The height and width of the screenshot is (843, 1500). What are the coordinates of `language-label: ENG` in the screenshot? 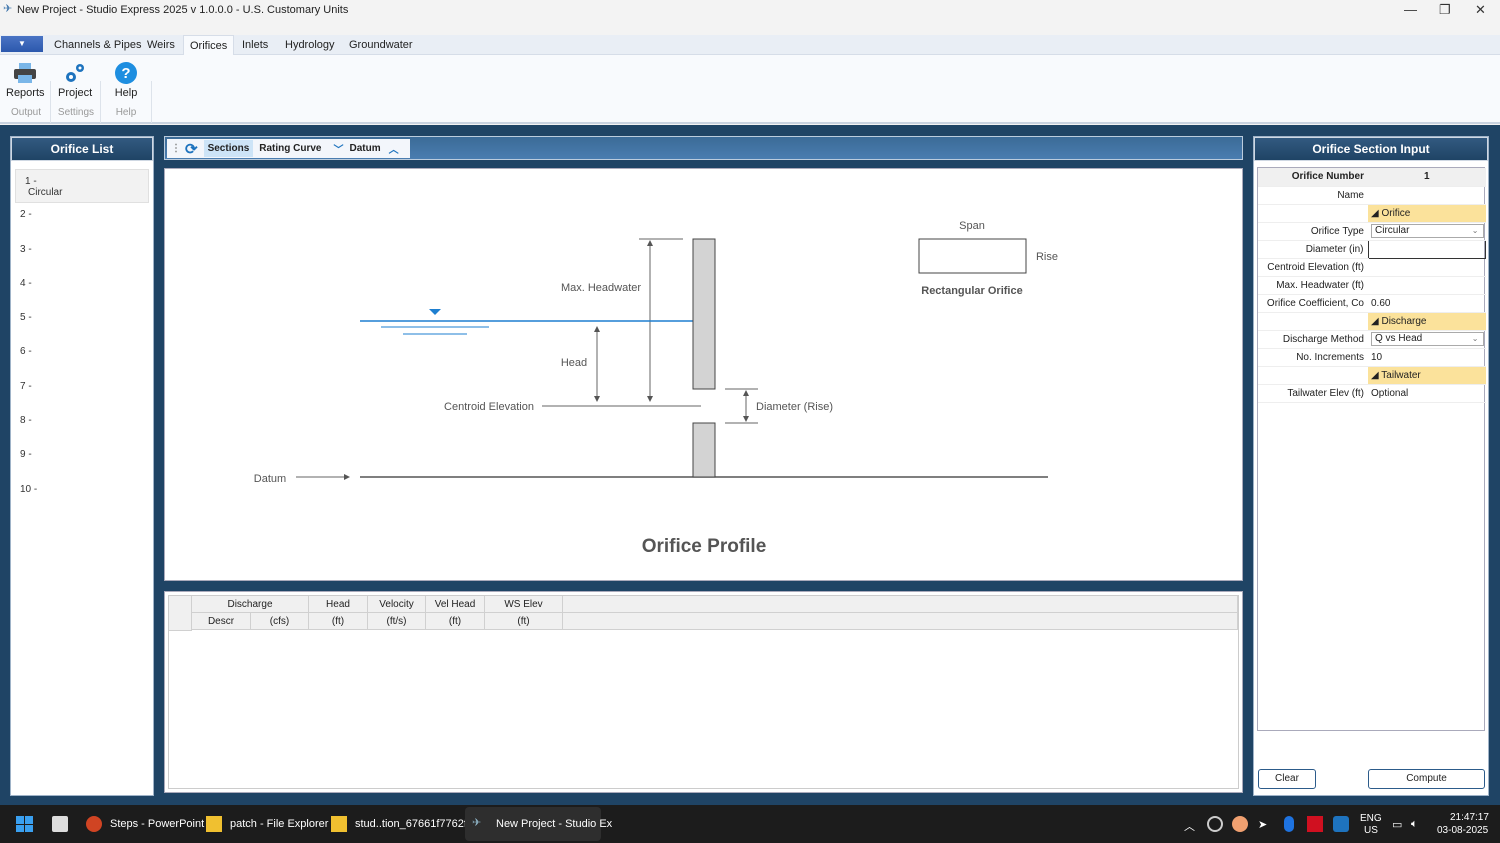 It's located at (1371, 818).